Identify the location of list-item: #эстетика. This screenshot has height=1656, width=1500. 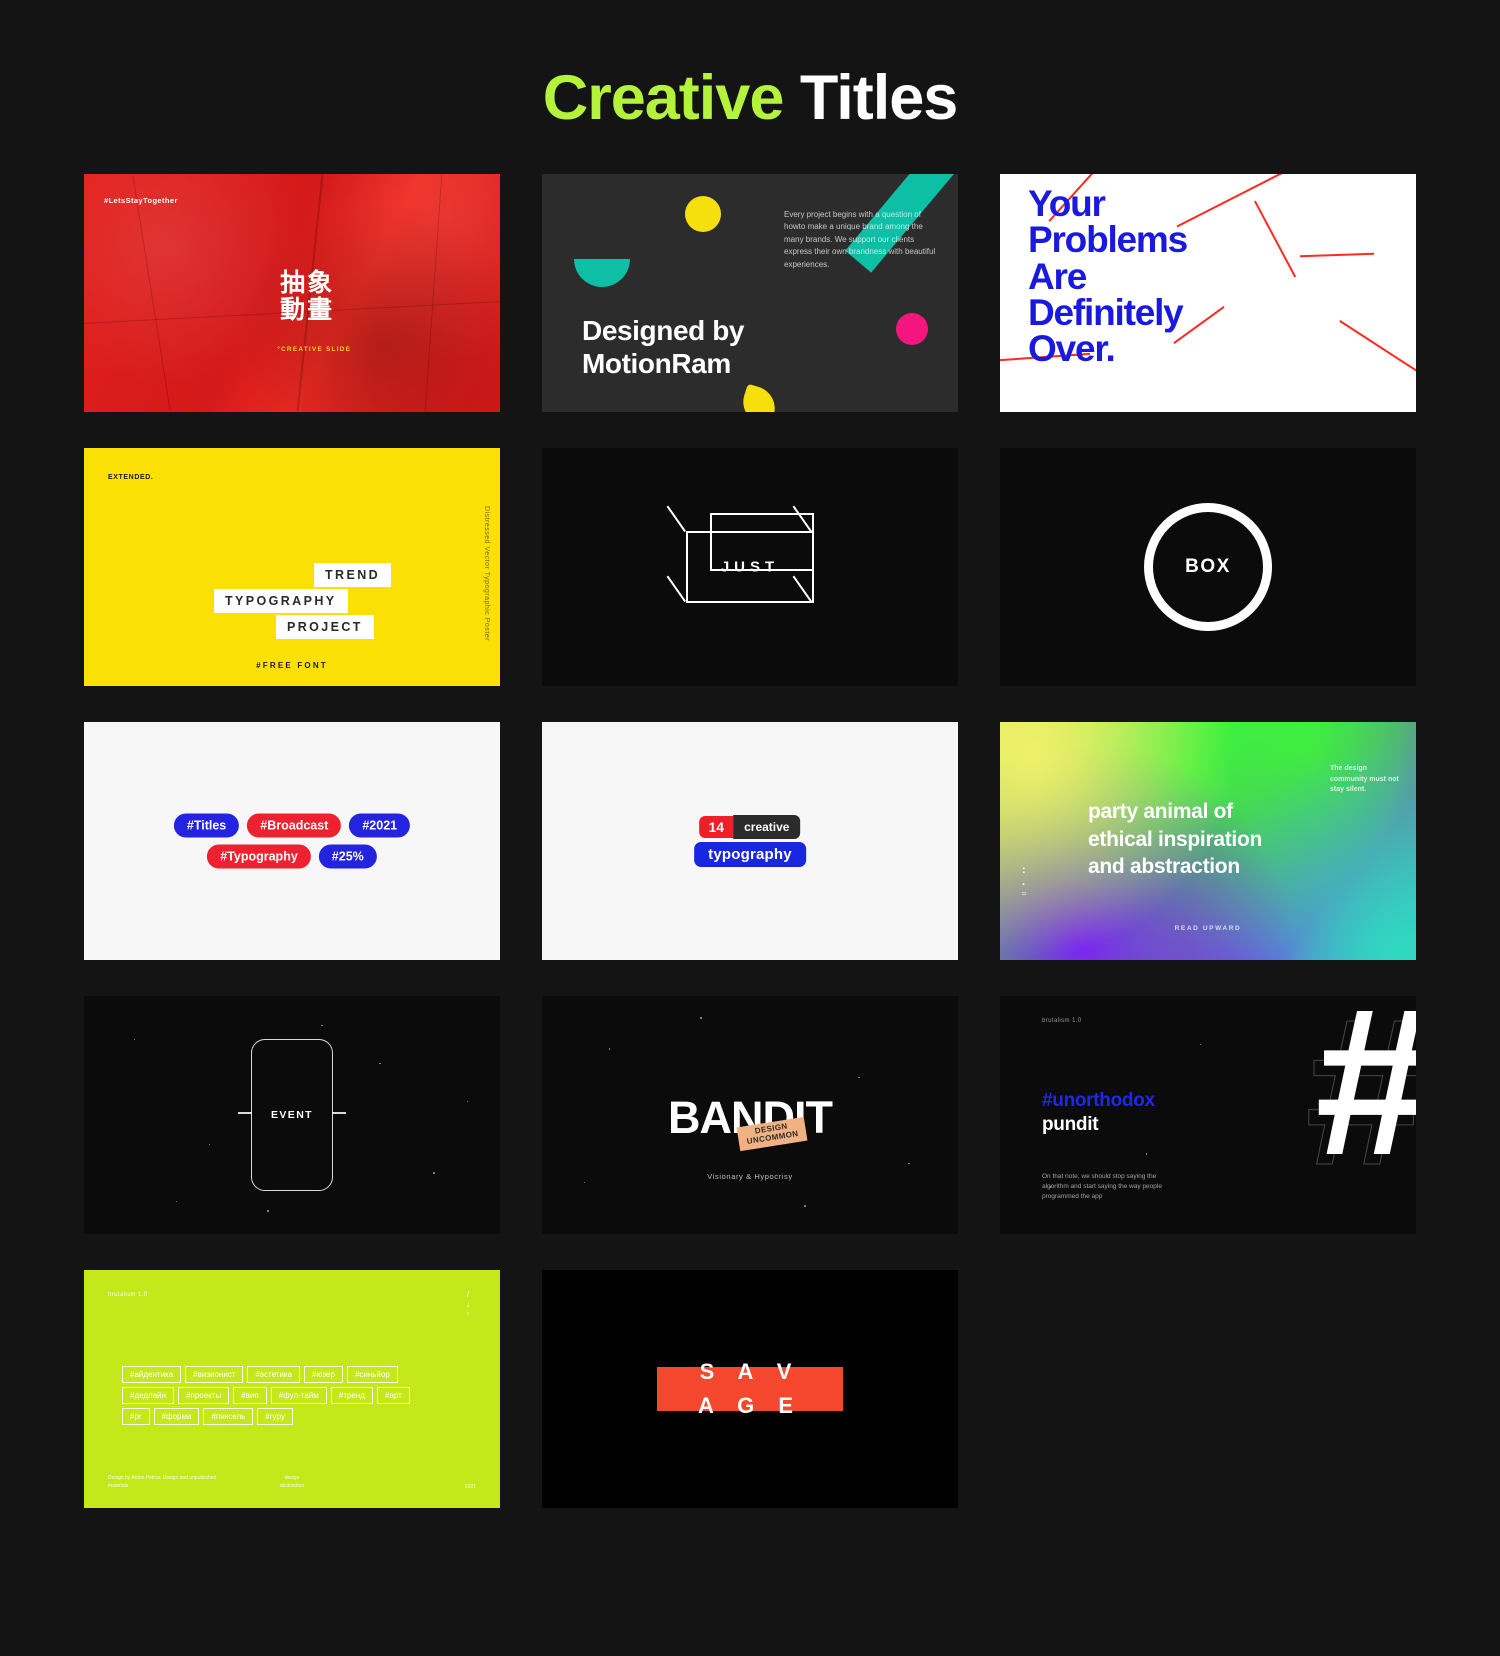
(274, 1374).